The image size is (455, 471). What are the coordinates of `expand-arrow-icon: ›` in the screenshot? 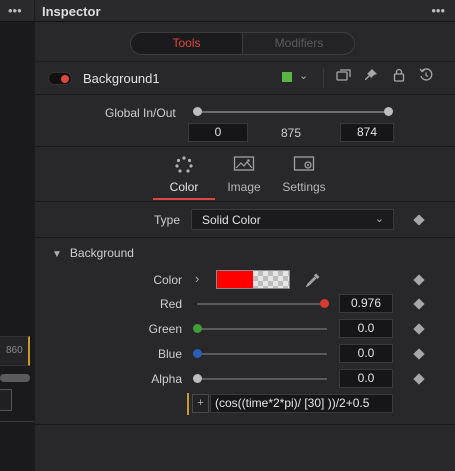 It's located at (197, 278).